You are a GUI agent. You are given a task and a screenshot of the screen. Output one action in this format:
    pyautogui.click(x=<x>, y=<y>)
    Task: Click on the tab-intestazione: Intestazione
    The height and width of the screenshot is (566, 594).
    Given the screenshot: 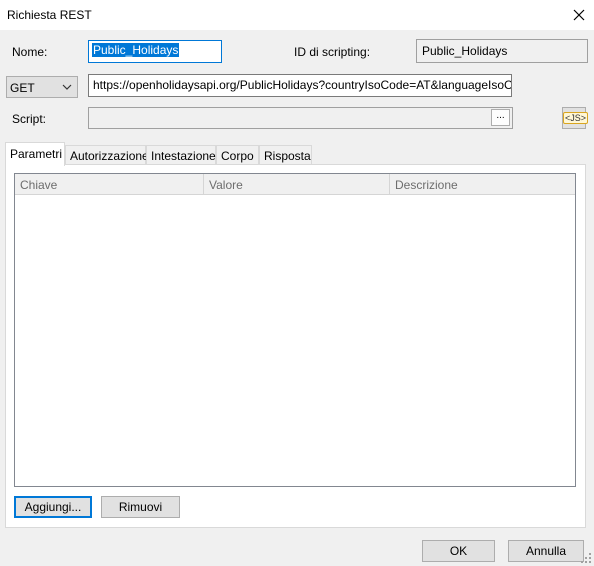 What is the action you would take?
    pyautogui.click(x=181, y=155)
    